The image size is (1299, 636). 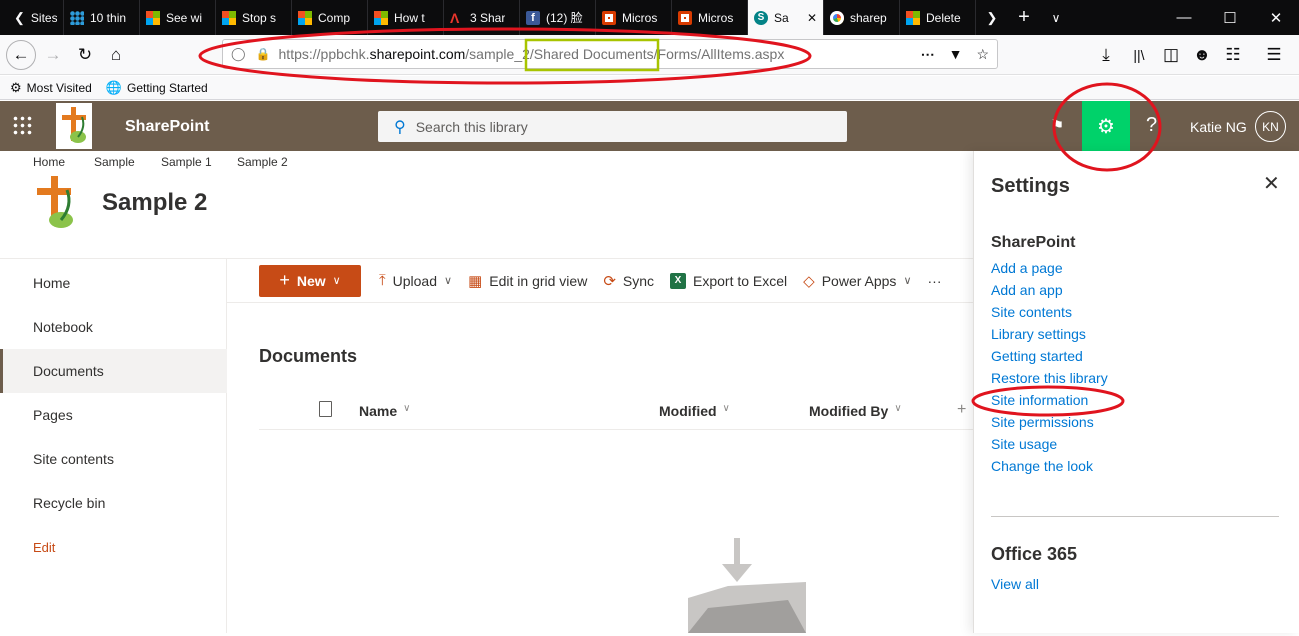 What do you see at coordinates (384, 411) in the screenshot?
I see `column-name: Name ∨` at bounding box center [384, 411].